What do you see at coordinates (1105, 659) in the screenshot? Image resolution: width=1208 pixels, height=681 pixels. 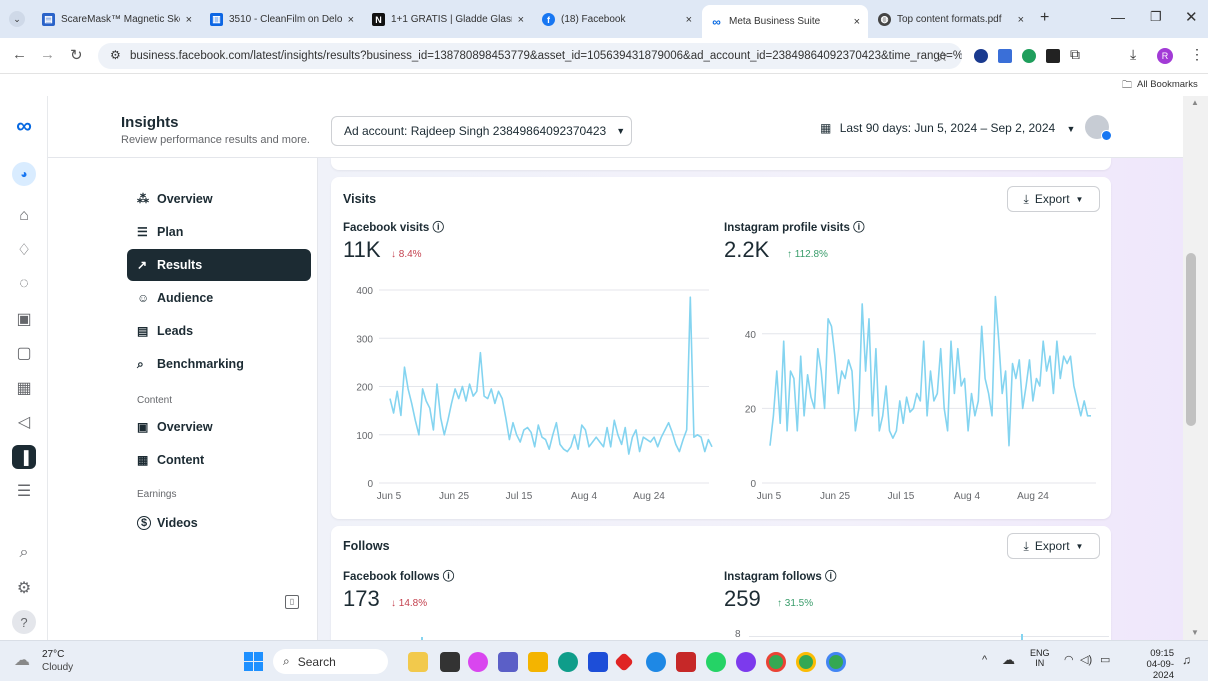 I see `battery-icon: ▭` at bounding box center [1105, 659].